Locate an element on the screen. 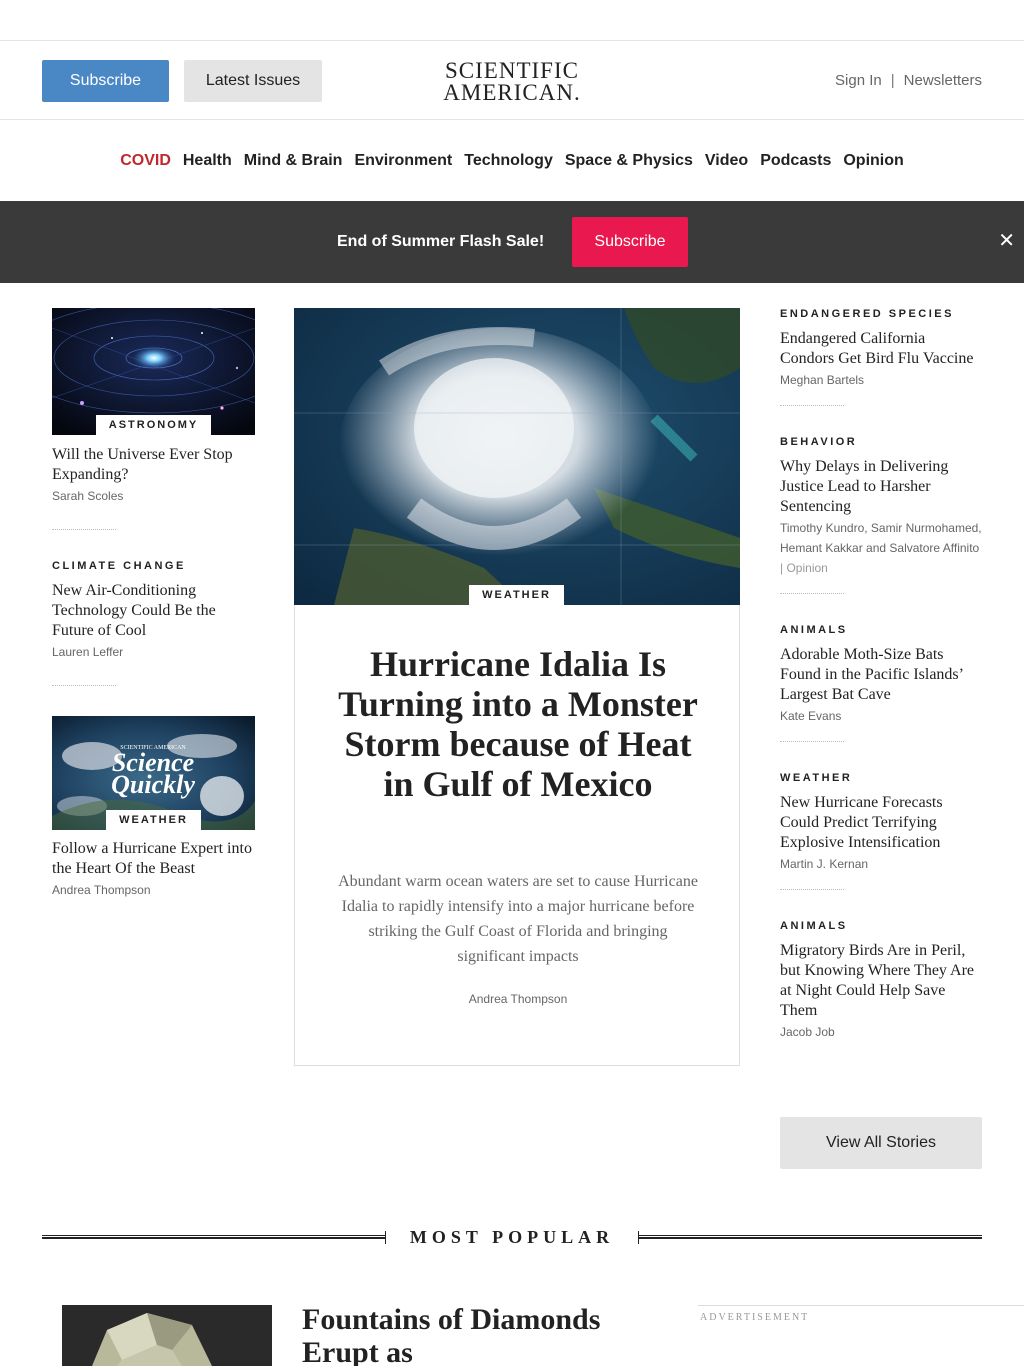  newsletters-link: Newsletters is located at coordinates (943, 80).